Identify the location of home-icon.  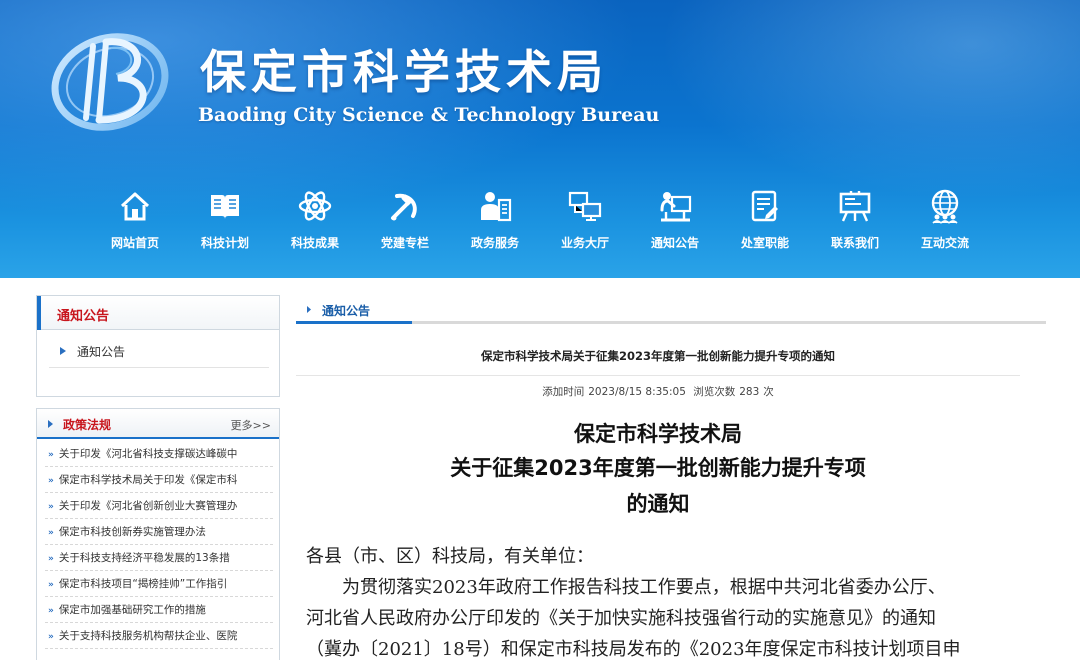
(135, 206).